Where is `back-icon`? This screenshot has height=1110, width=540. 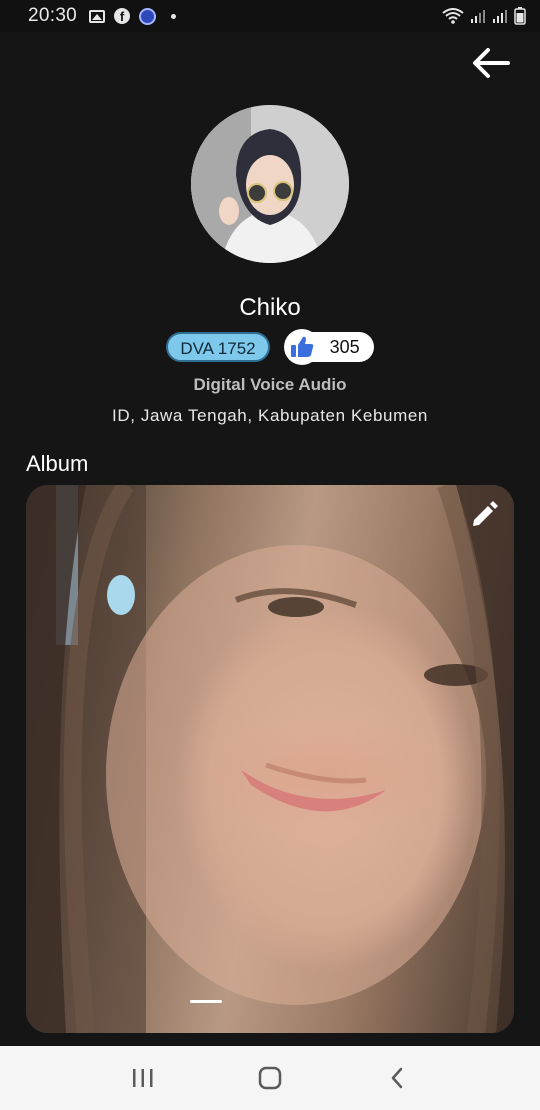
back-icon is located at coordinates (396, 1078).